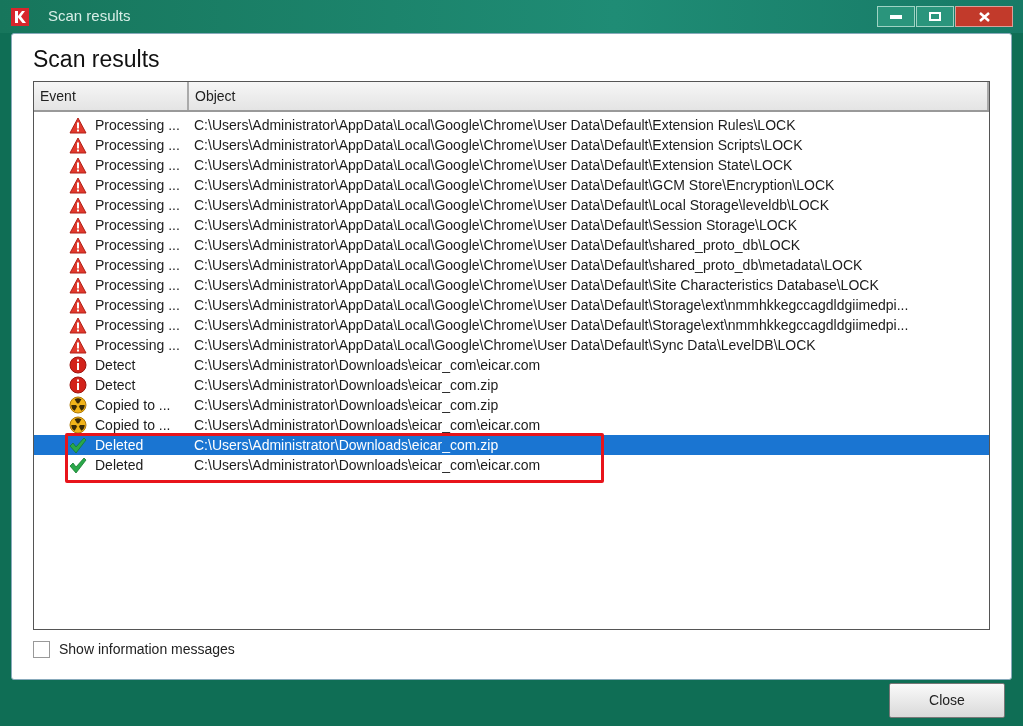  What do you see at coordinates (589, 96) in the screenshot?
I see `column-header: Object` at bounding box center [589, 96].